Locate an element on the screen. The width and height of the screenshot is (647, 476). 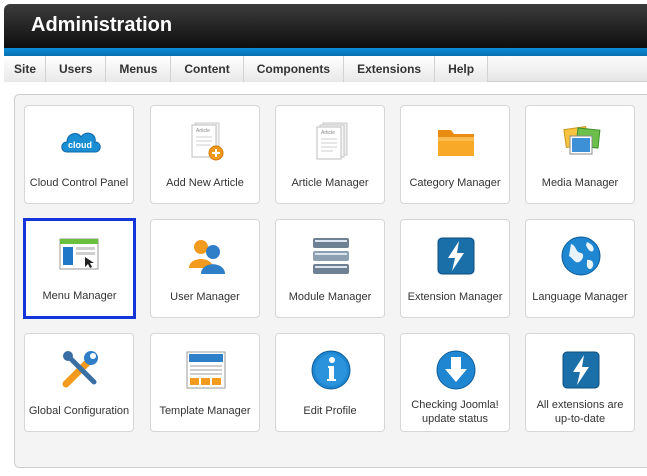
menu-manager-tile: Menu Manager is located at coordinates (79, 268).